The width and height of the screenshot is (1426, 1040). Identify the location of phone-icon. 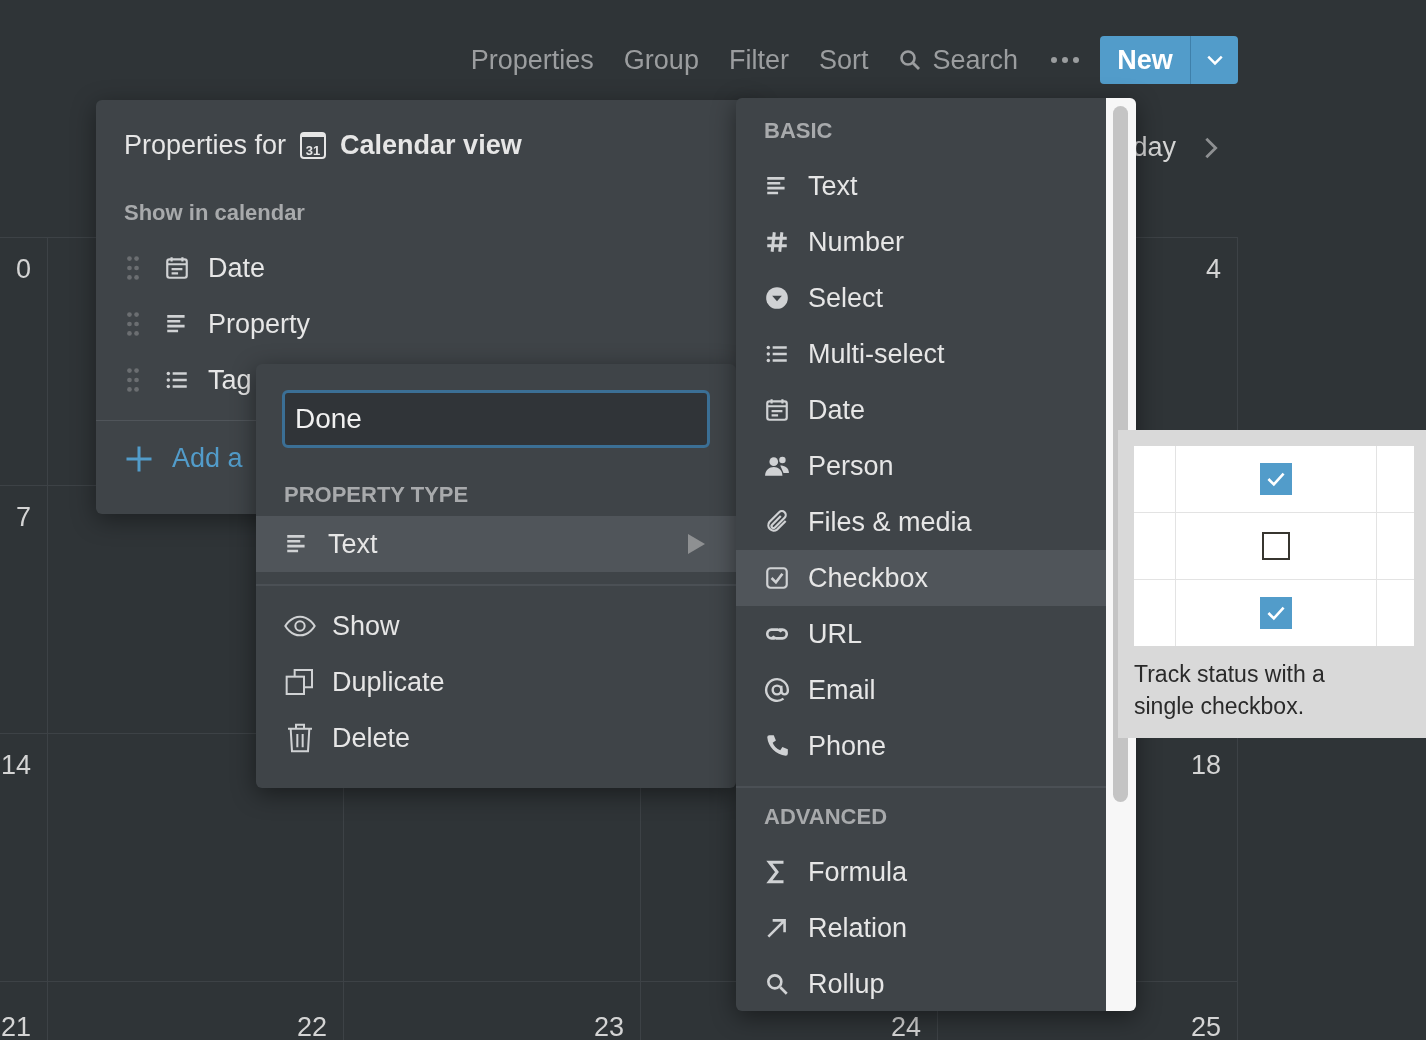
(777, 746).